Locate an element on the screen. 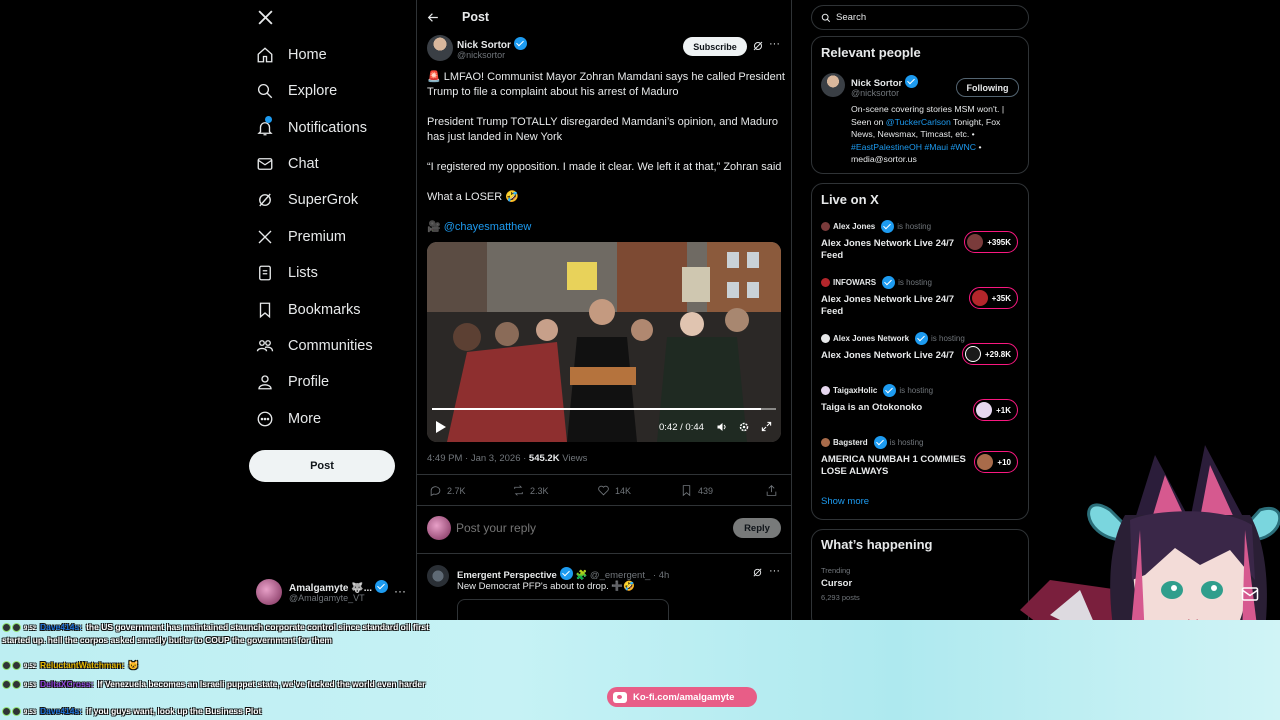  chat-time: 9:53 is located at coordinates (30, 686).